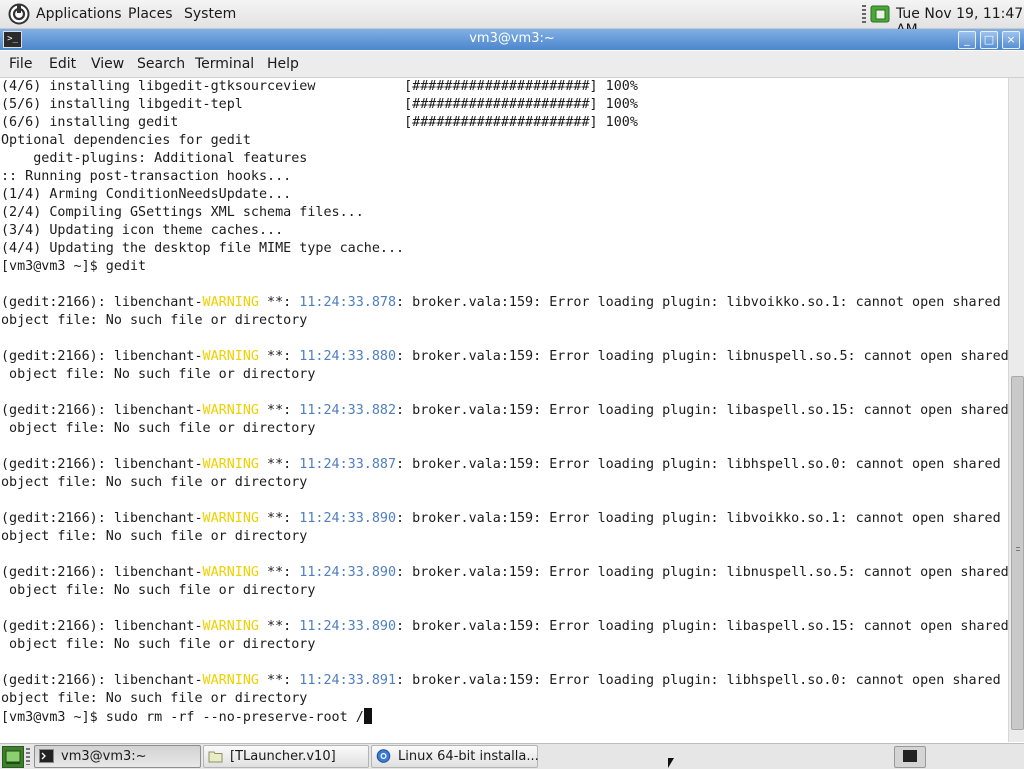 The image size is (1024, 771). I want to click on menu-help: Help, so click(283, 64).